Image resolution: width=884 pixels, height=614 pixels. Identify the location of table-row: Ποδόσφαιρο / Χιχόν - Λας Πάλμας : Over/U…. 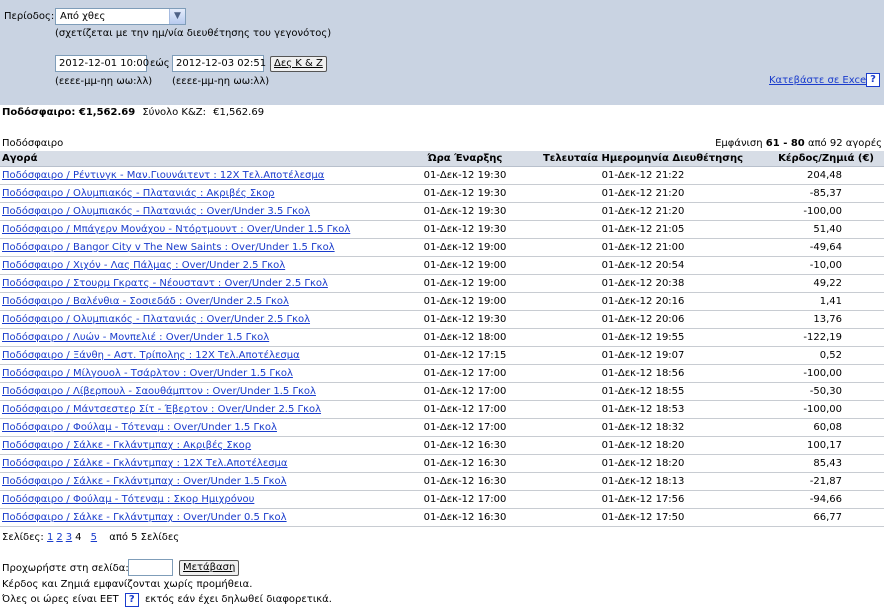
(442, 265).